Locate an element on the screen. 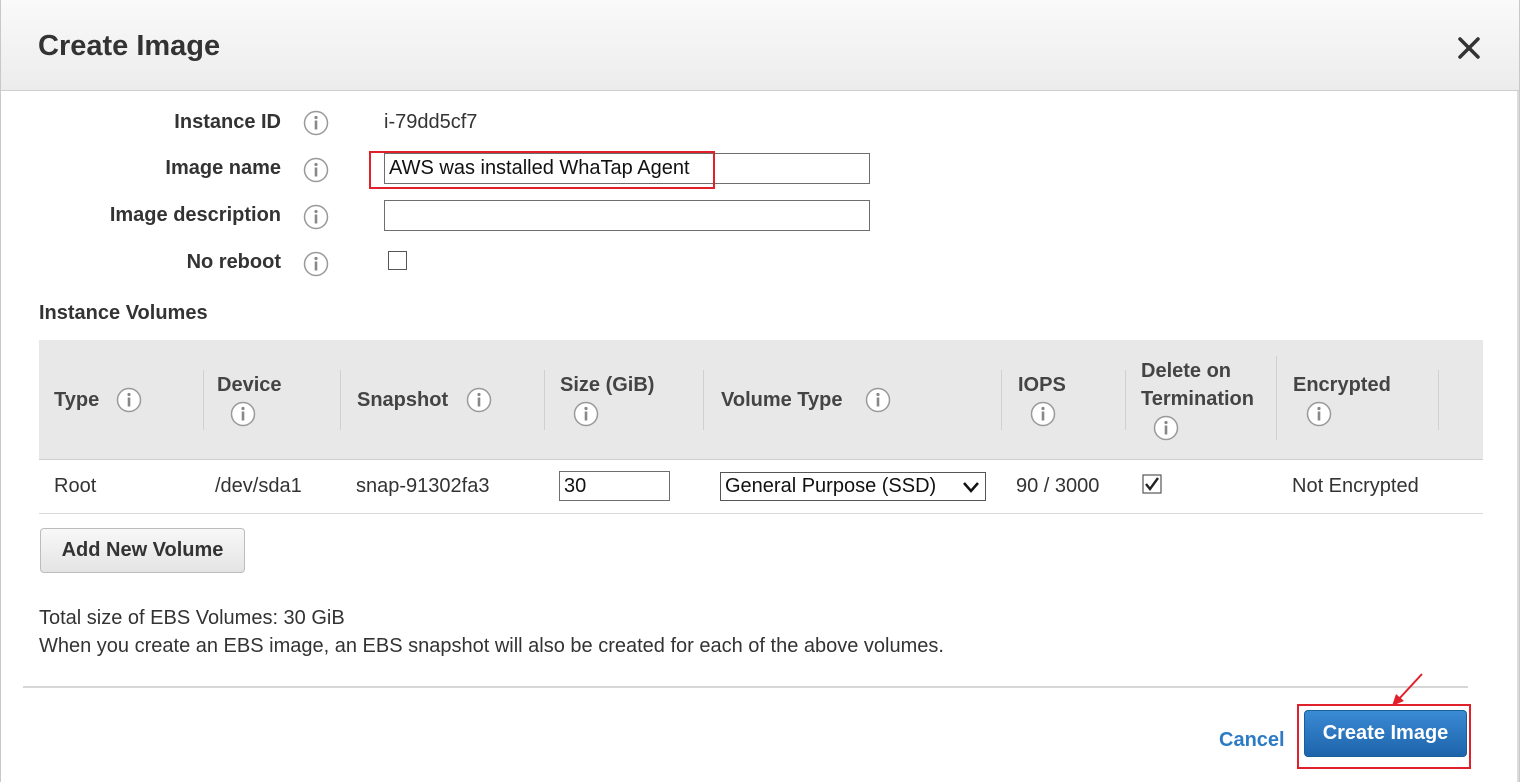 The image size is (1522, 782). col-type: Type is located at coordinates (77, 400).